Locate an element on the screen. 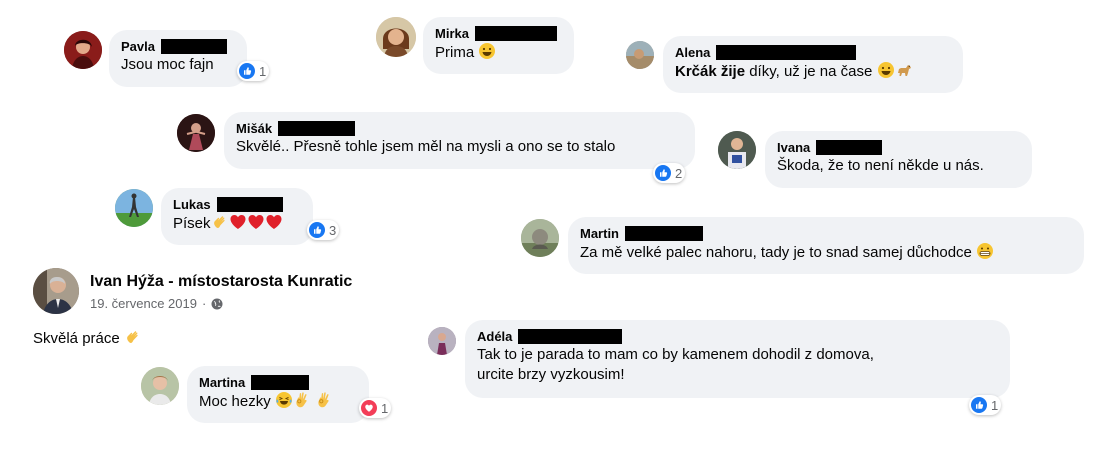 The image size is (1110, 454). author-avatar-photo is located at coordinates (56, 291).